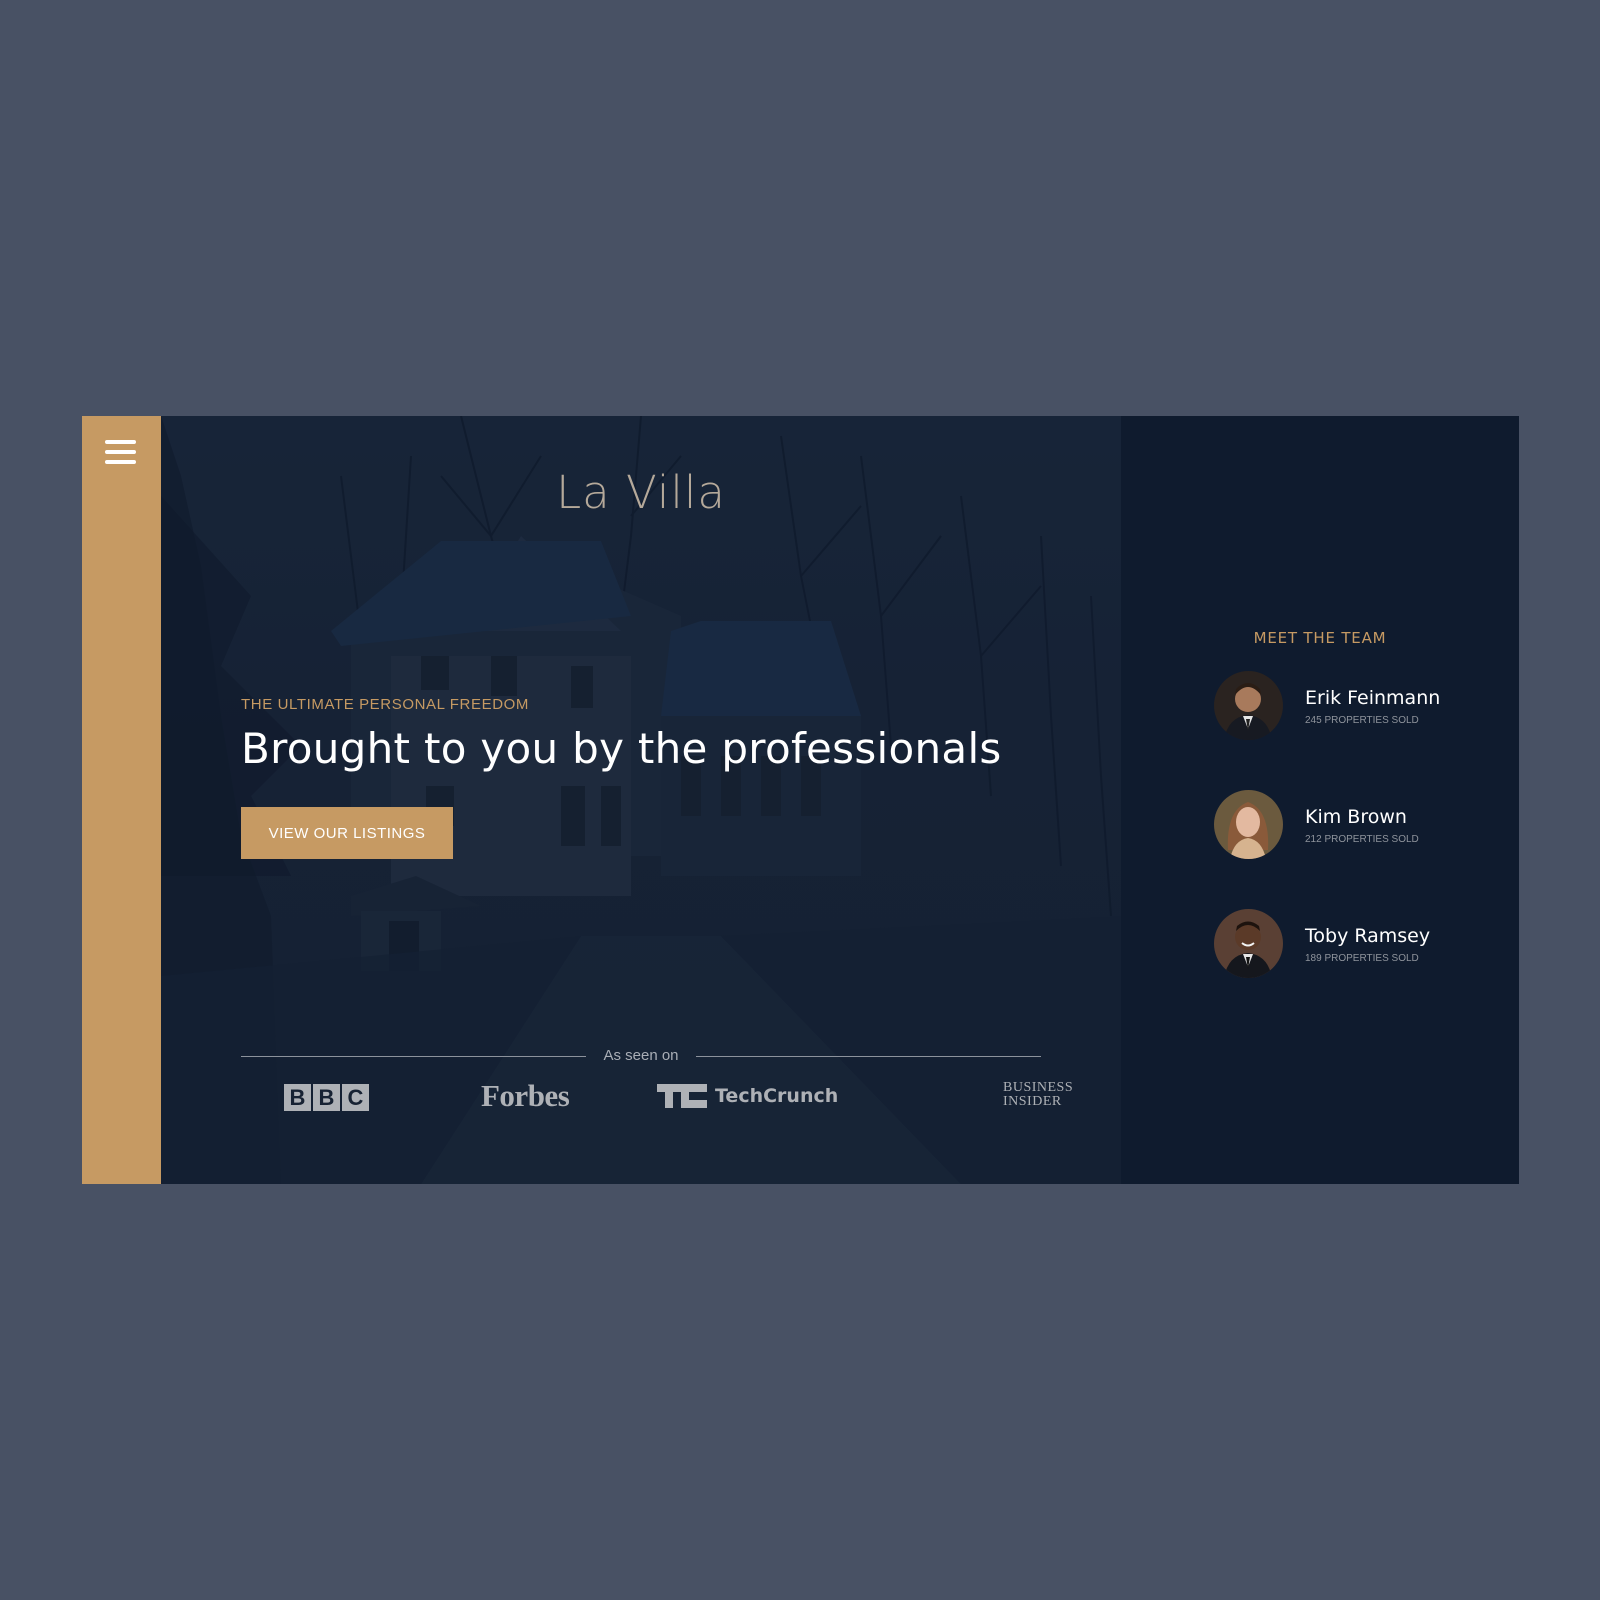 Image resolution: width=1600 pixels, height=1600 pixels. Describe the element at coordinates (355, 1097) in the screenshot. I see `bbc-letter: C` at that location.